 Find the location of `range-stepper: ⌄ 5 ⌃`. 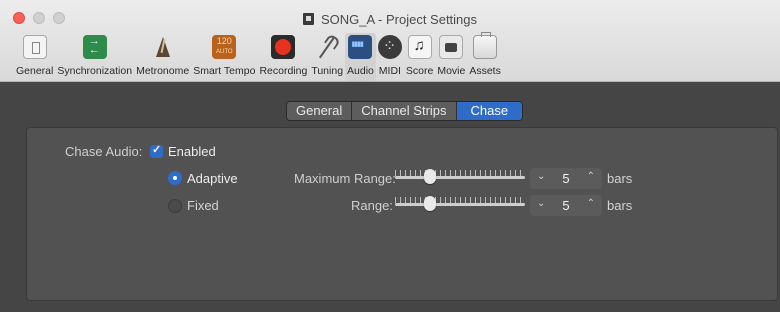

range-stepper: ⌄ 5 ⌃ is located at coordinates (566, 205).